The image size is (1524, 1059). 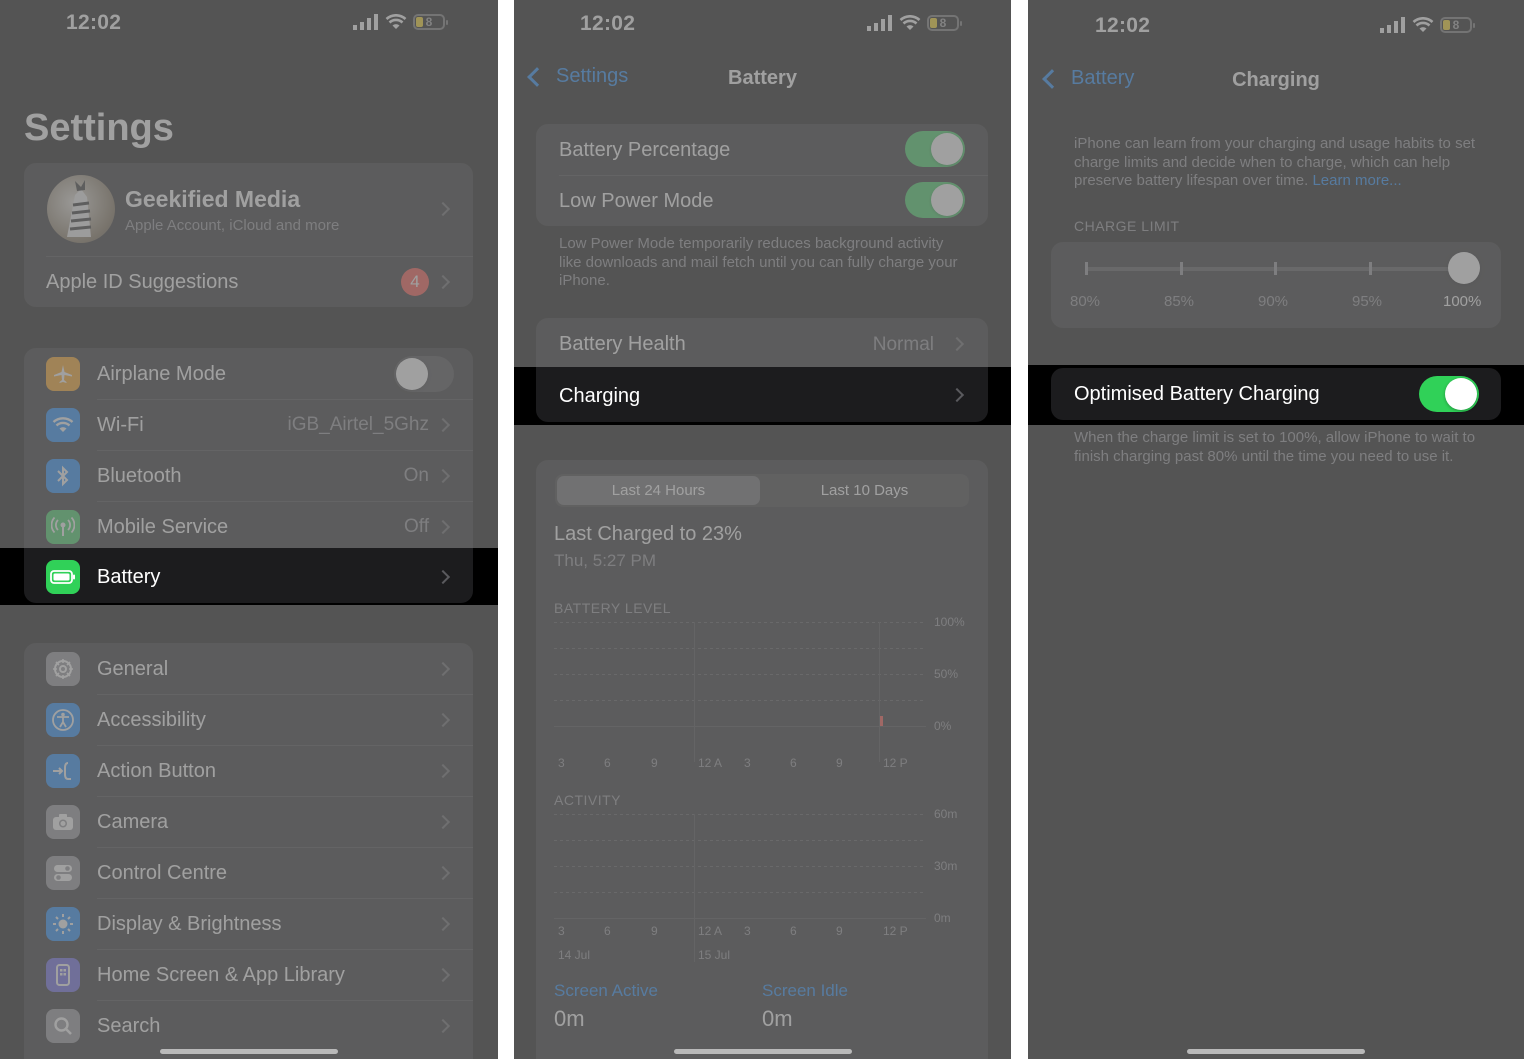 I want to click on search-row: Search, so click(x=248, y=1026).